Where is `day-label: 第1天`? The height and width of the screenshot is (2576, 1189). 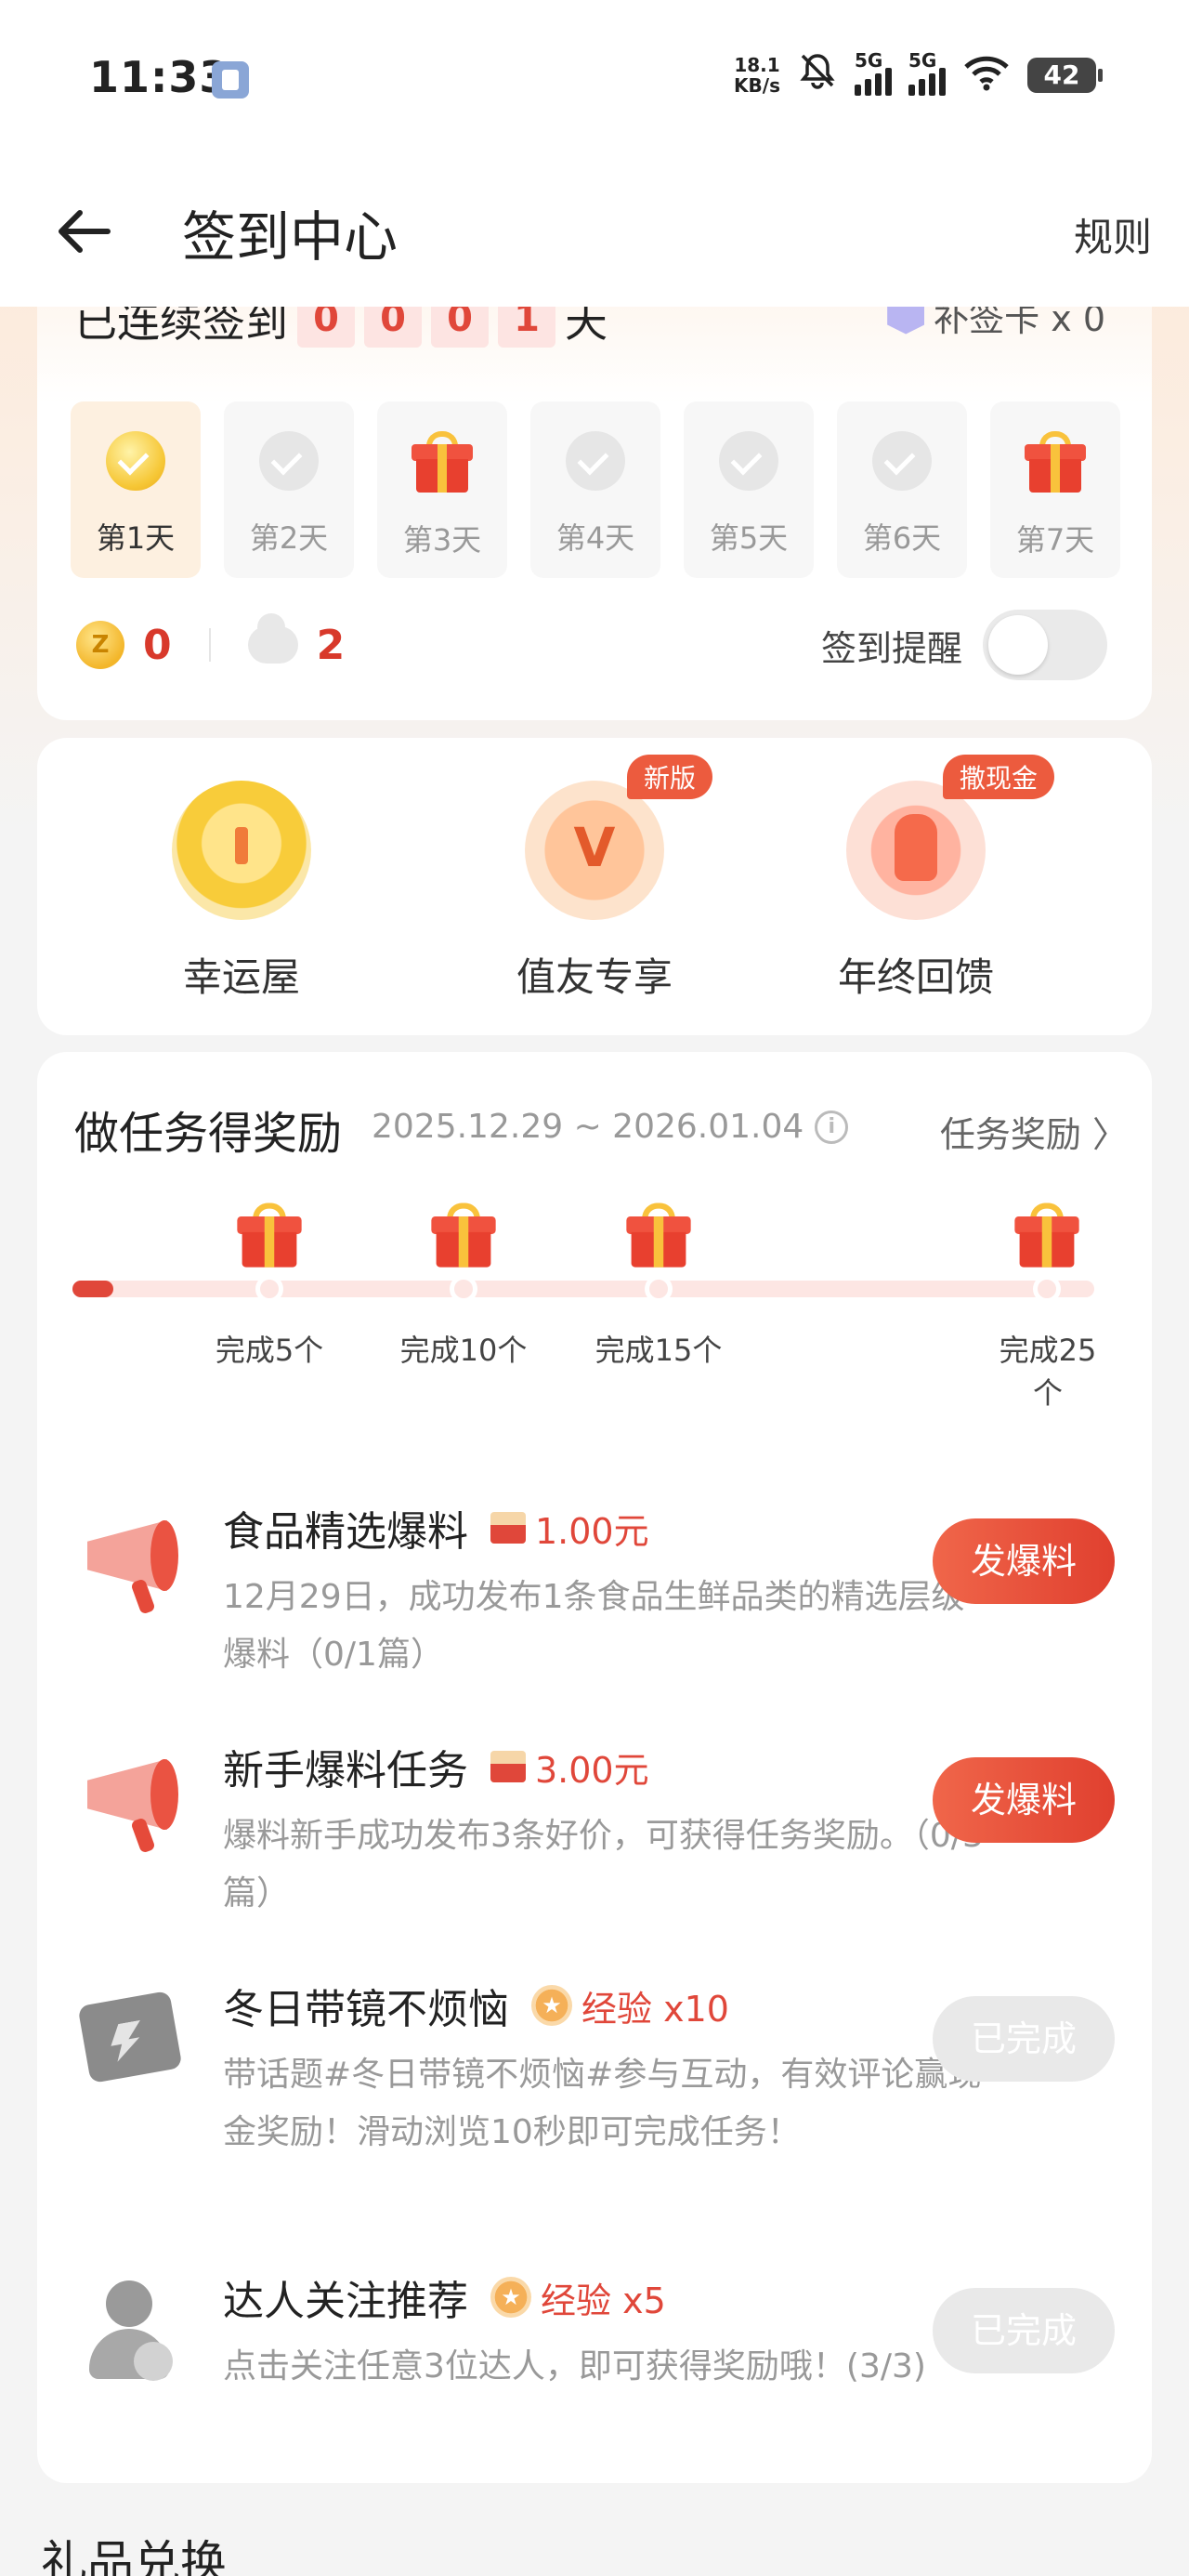
day-label: 第1天 is located at coordinates (136, 538).